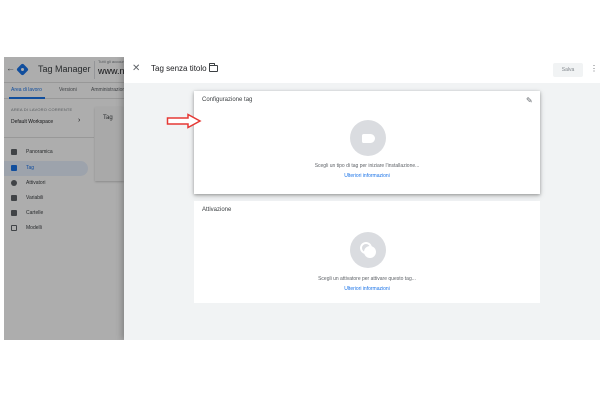 Image resolution: width=600 pixels, height=400 pixels. What do you see at coordinates (184, 121) in the screenshot?
I see `annotation-arrow-icon` at bounding box center [184, 121].